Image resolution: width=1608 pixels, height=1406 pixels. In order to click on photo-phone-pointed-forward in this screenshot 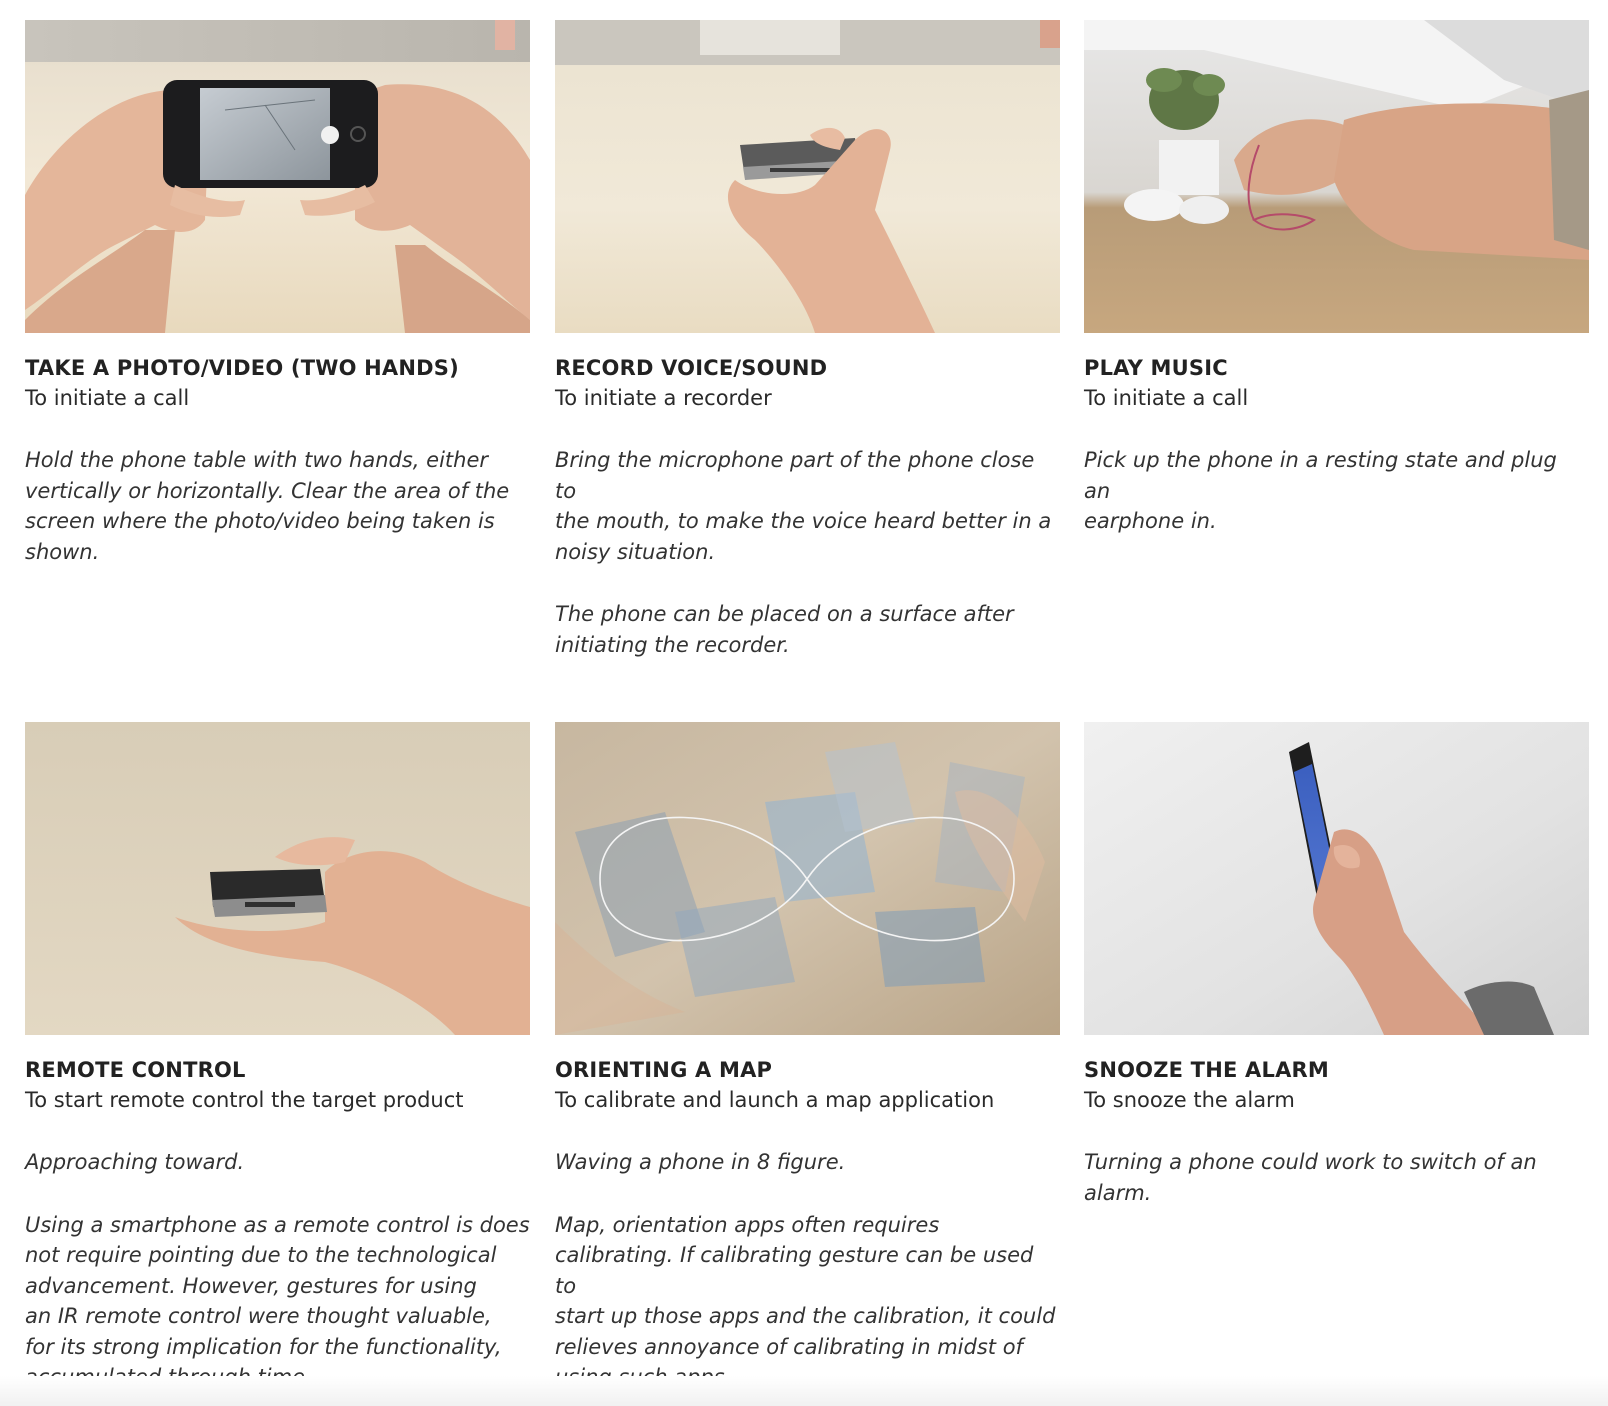, I will do `click(277, 878)`.